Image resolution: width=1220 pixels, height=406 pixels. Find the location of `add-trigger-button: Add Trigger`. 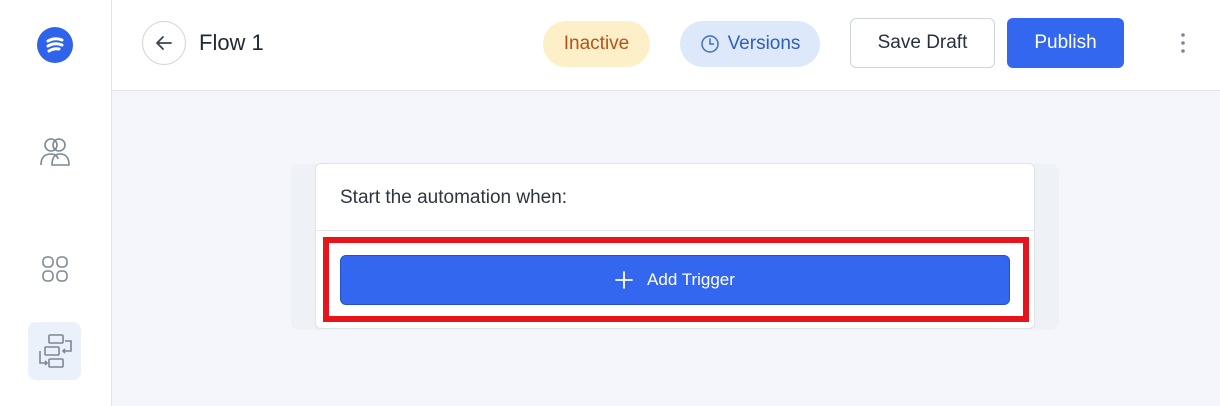

add-trigger-button: Add Trigger is located at coordinates (675, 280).